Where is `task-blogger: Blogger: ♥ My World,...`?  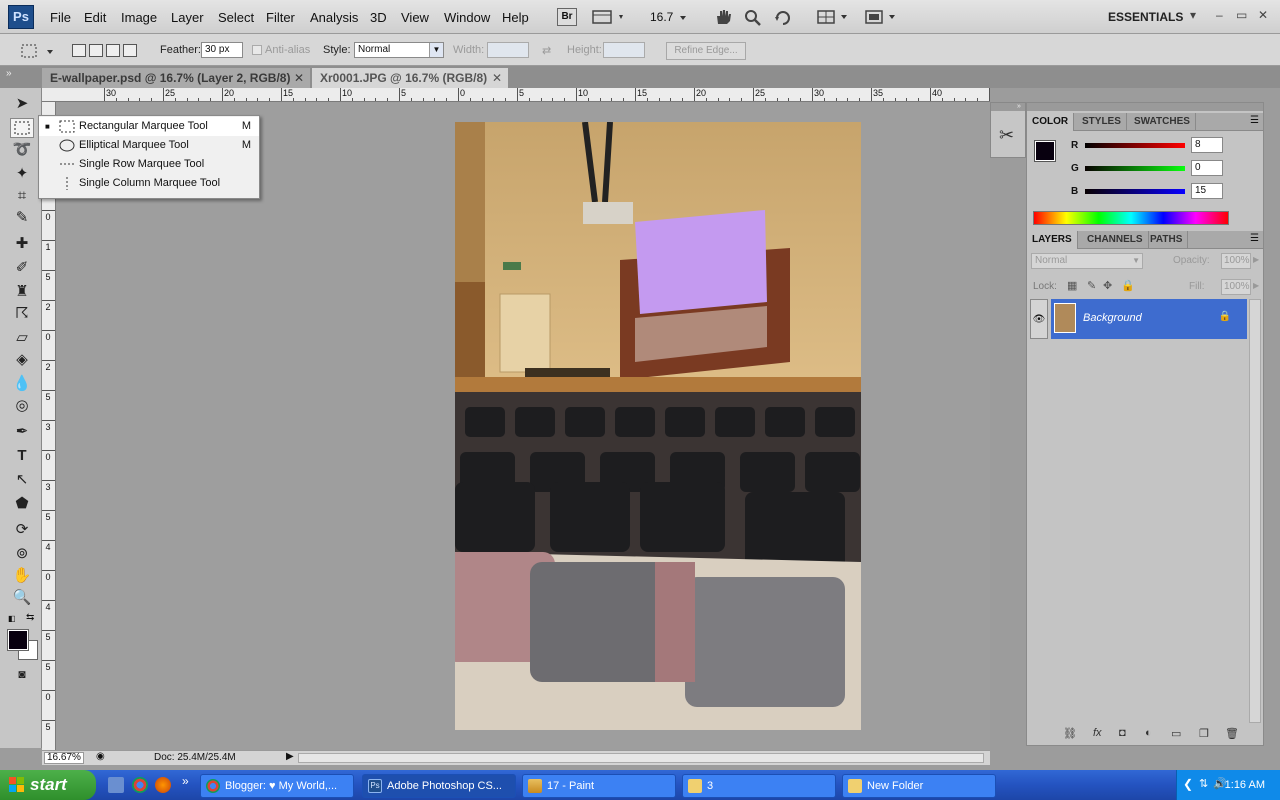
task-blogger: Blogger: ♥ My World,... is located at coordinates (277, 786).